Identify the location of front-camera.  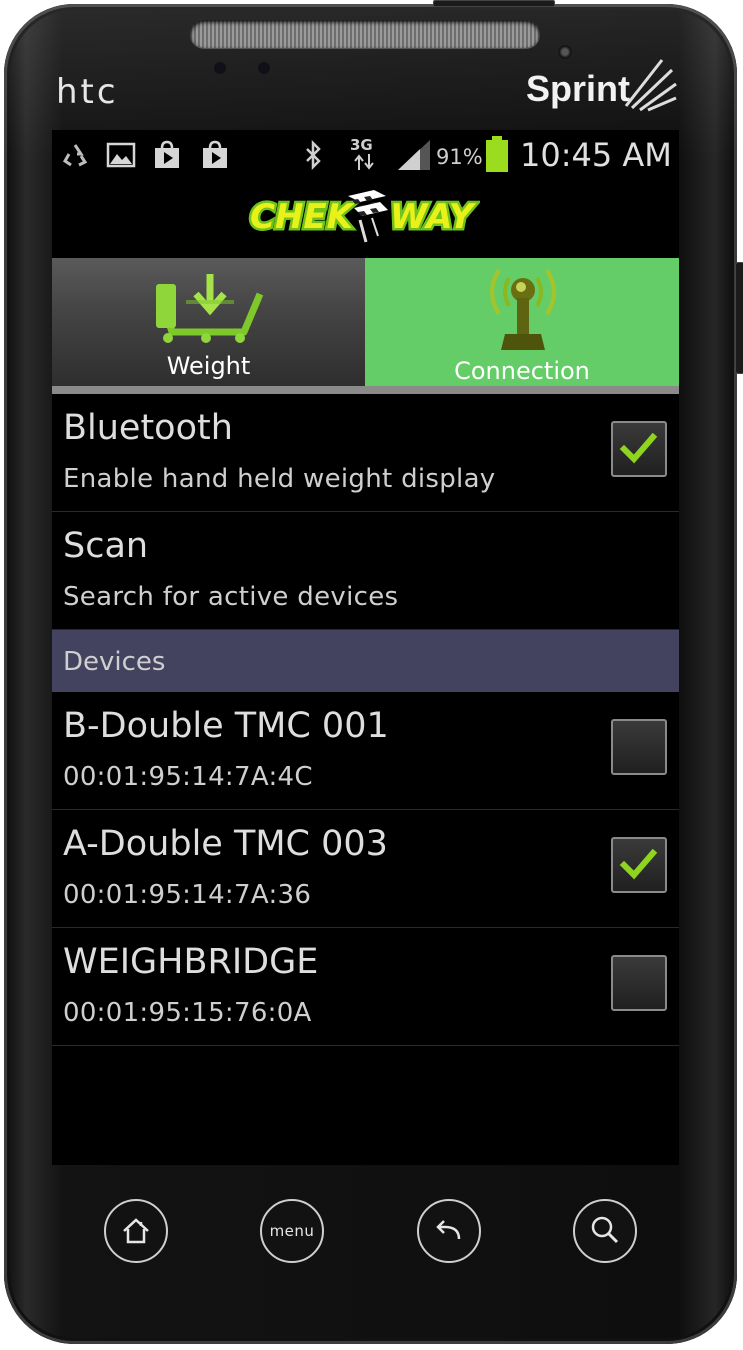
(565, 52).